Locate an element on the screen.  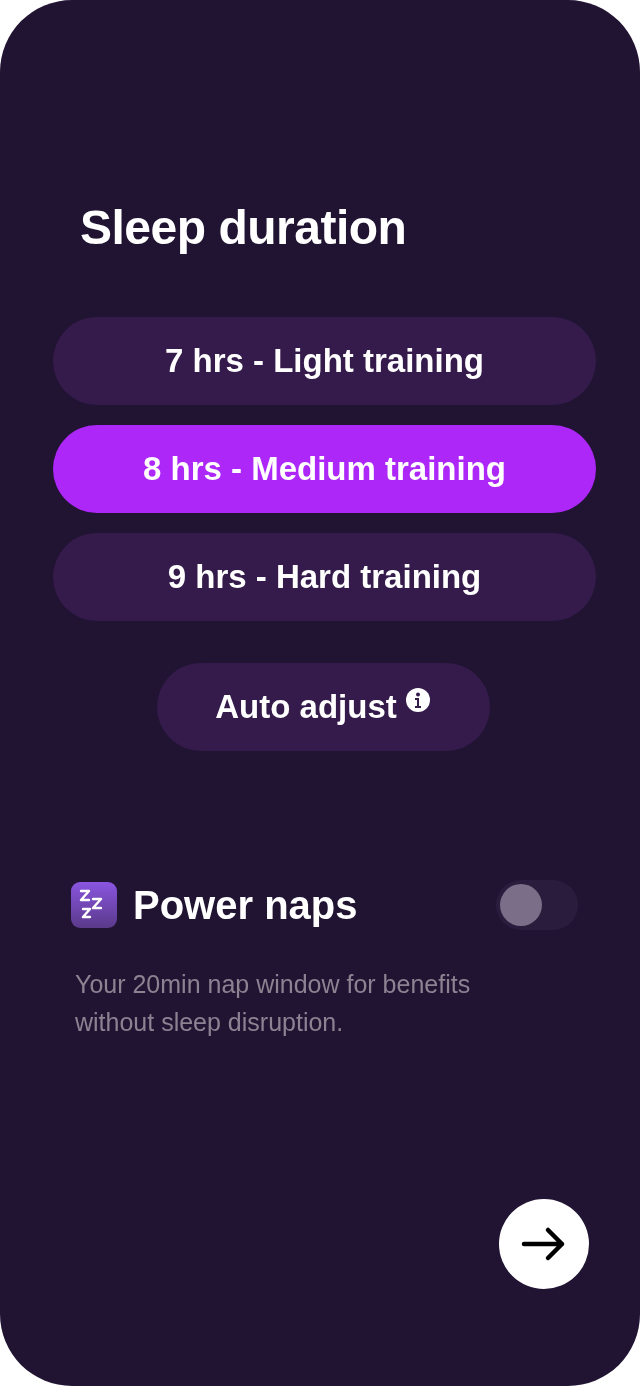
arrow-right-icon is located at coordinates (544, 1244).